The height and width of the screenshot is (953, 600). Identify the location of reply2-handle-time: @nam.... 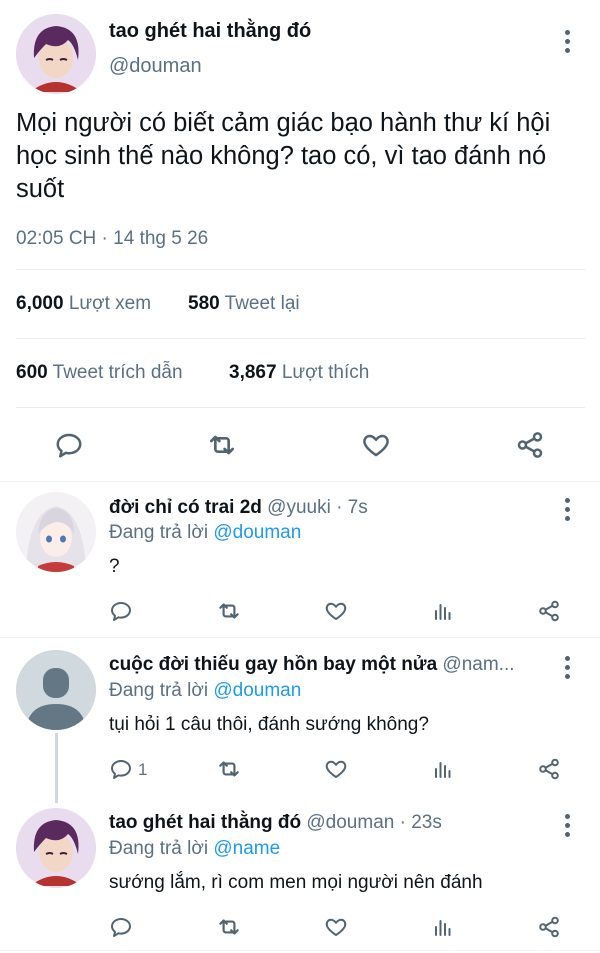
(478, 664).